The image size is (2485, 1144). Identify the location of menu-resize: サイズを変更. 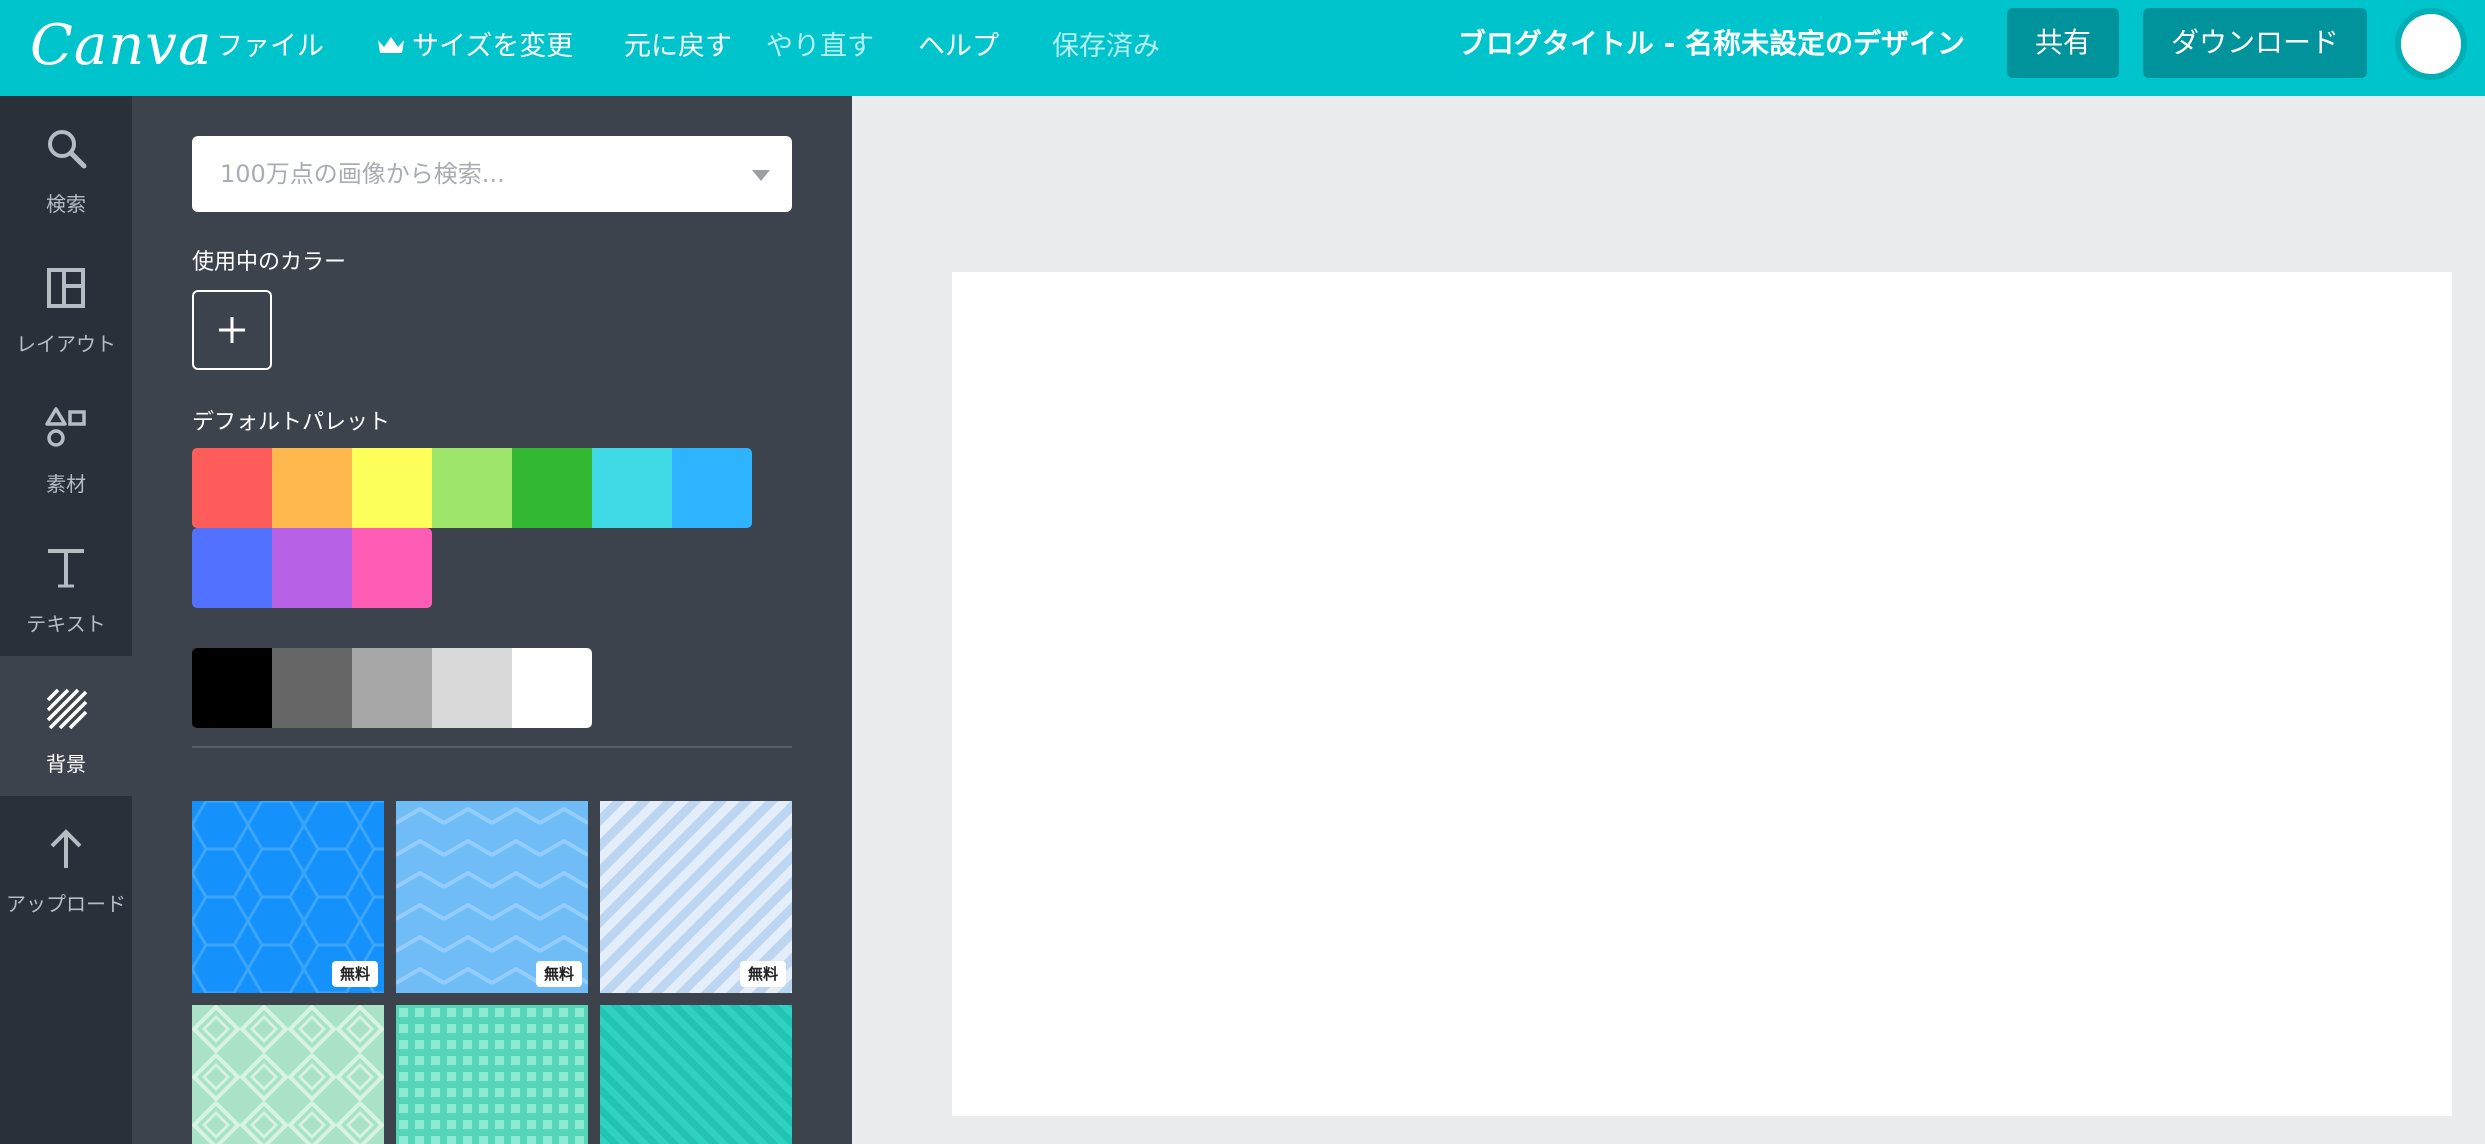
(474, 48).